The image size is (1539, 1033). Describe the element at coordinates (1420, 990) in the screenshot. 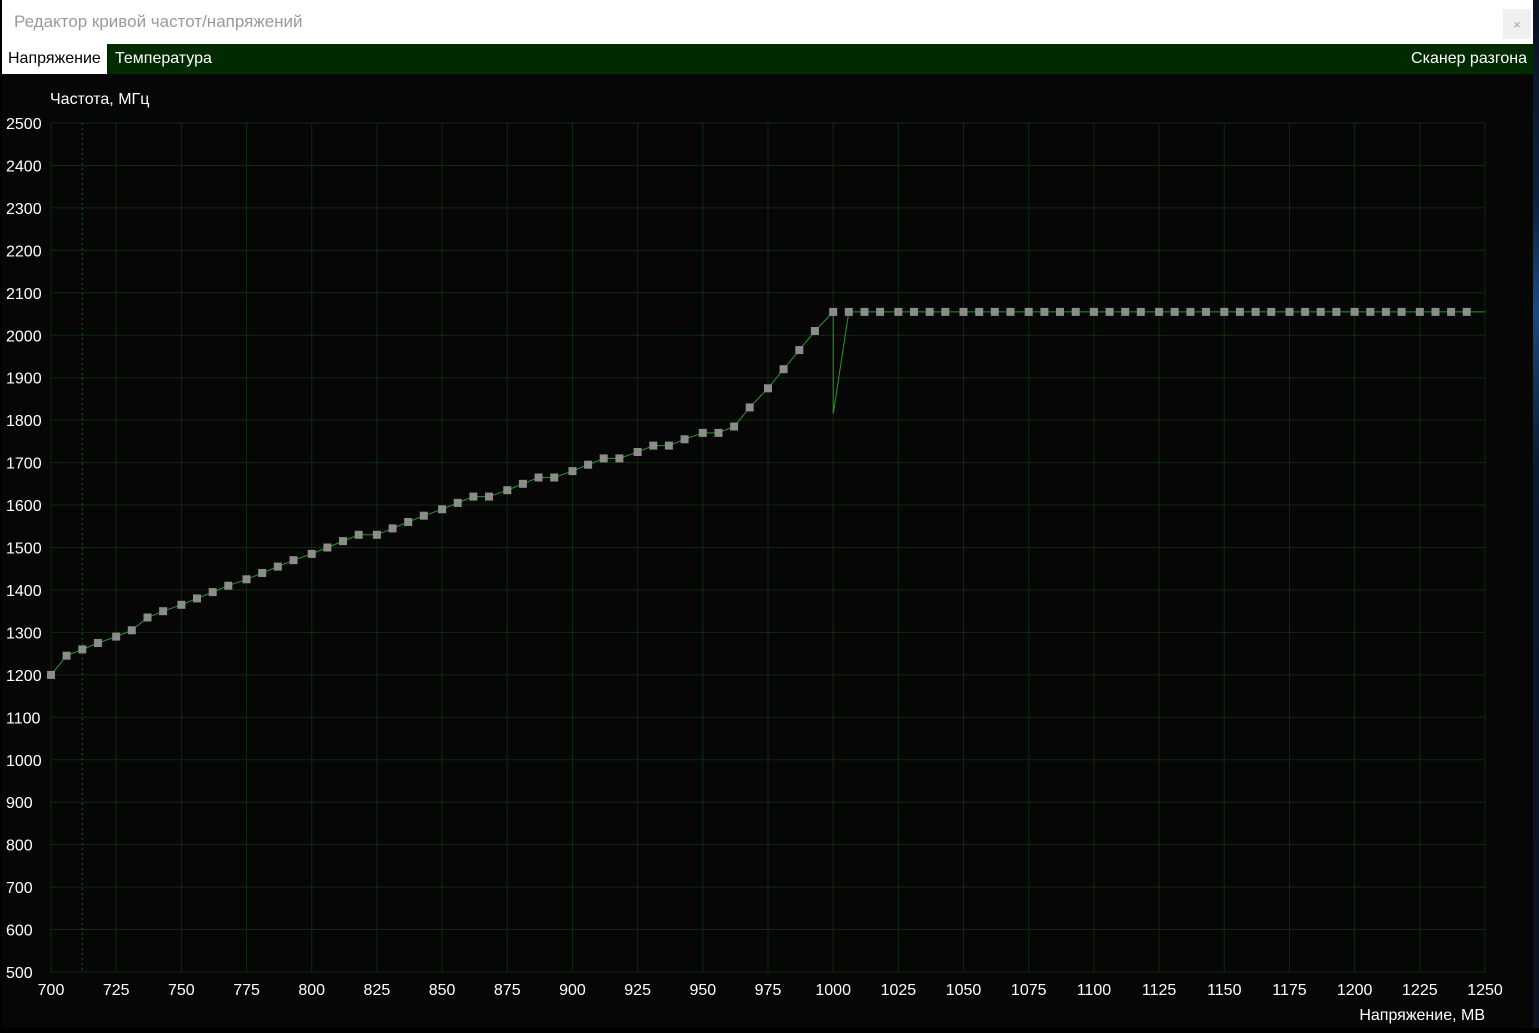

I see `x-tick-label: 1225` at that location.